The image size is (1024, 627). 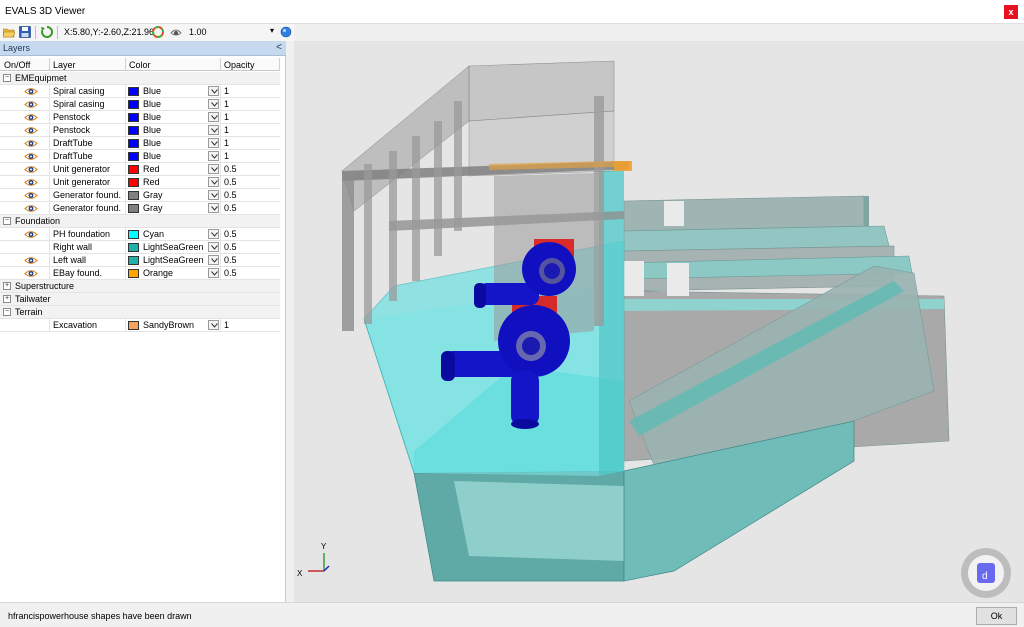 I want to click on view-cube-icon, so click(x=286, y=32).